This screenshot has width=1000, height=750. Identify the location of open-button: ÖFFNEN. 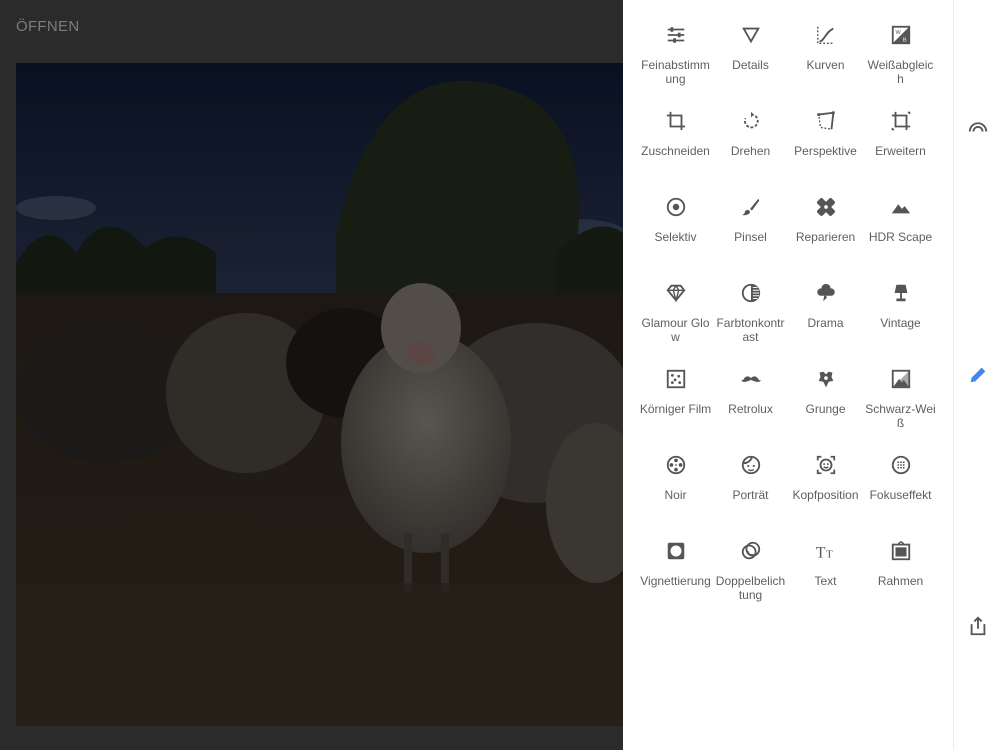
(47, 26).